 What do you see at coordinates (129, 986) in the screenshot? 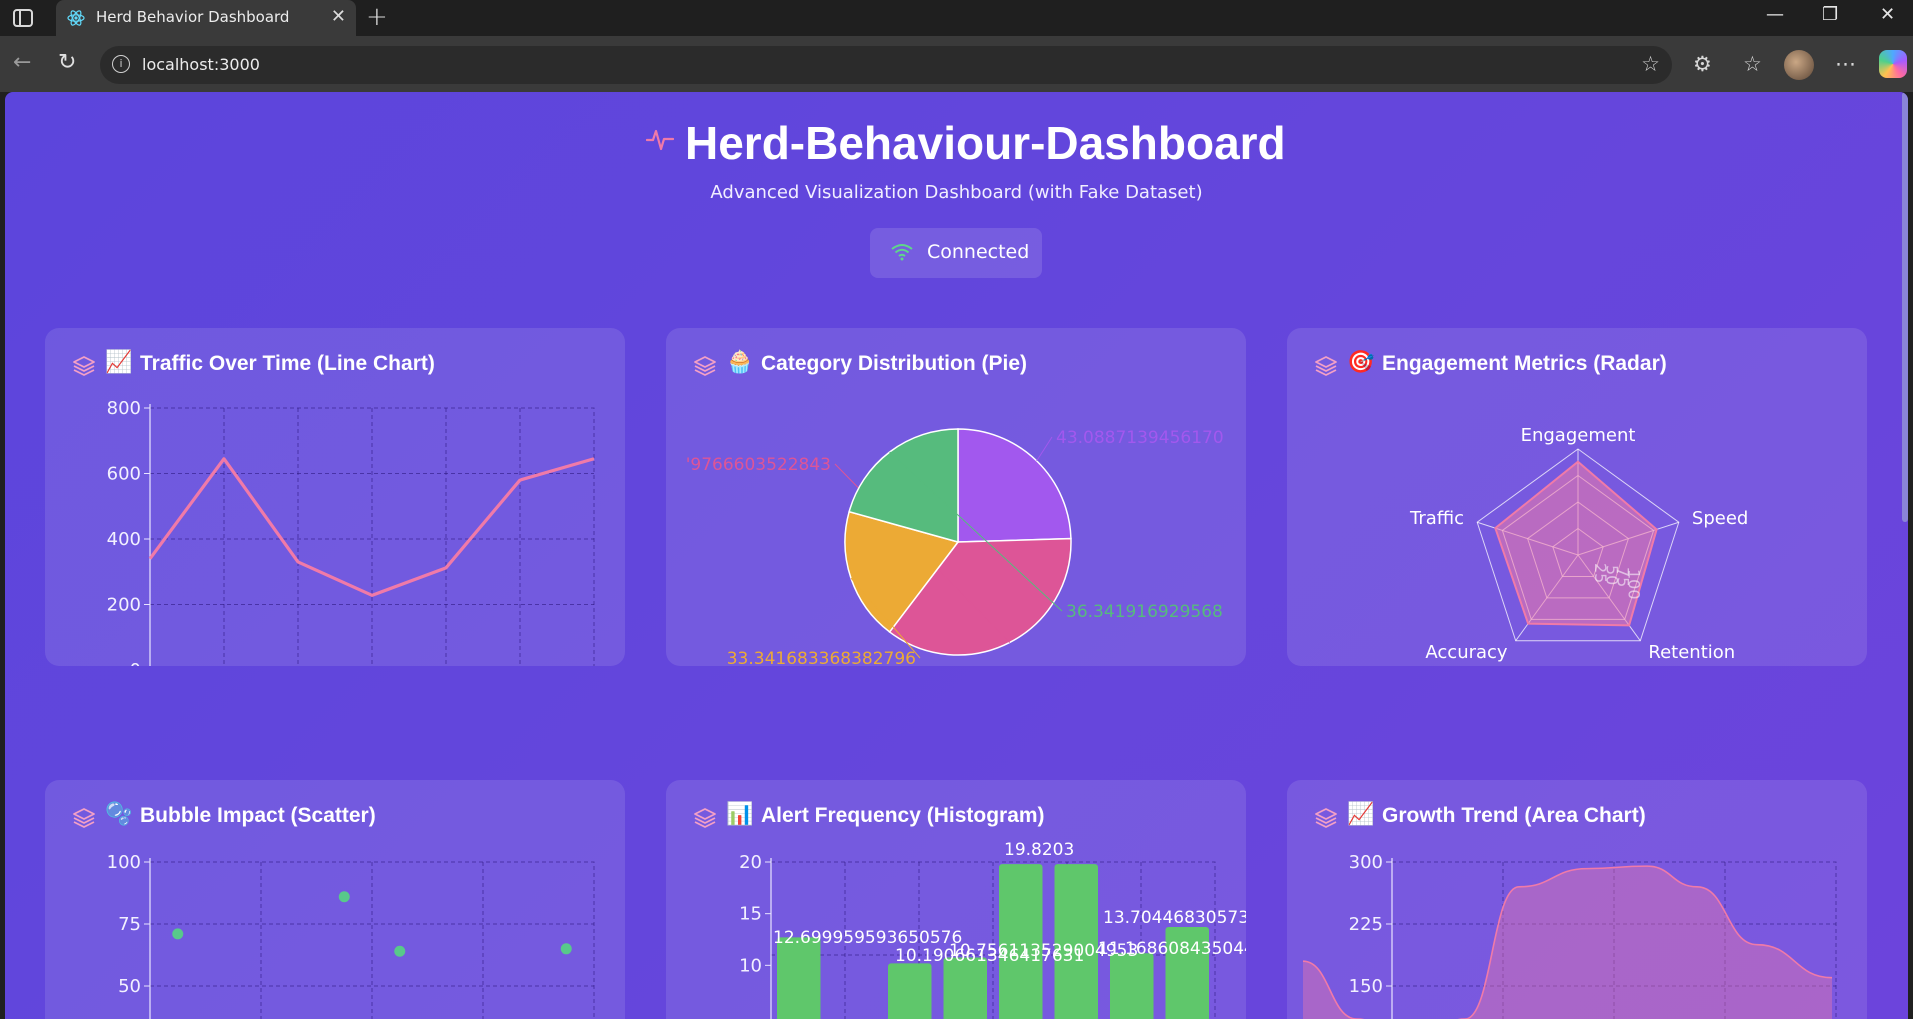
I see `y-tick-label: 50` at bounding box center [129, 986].